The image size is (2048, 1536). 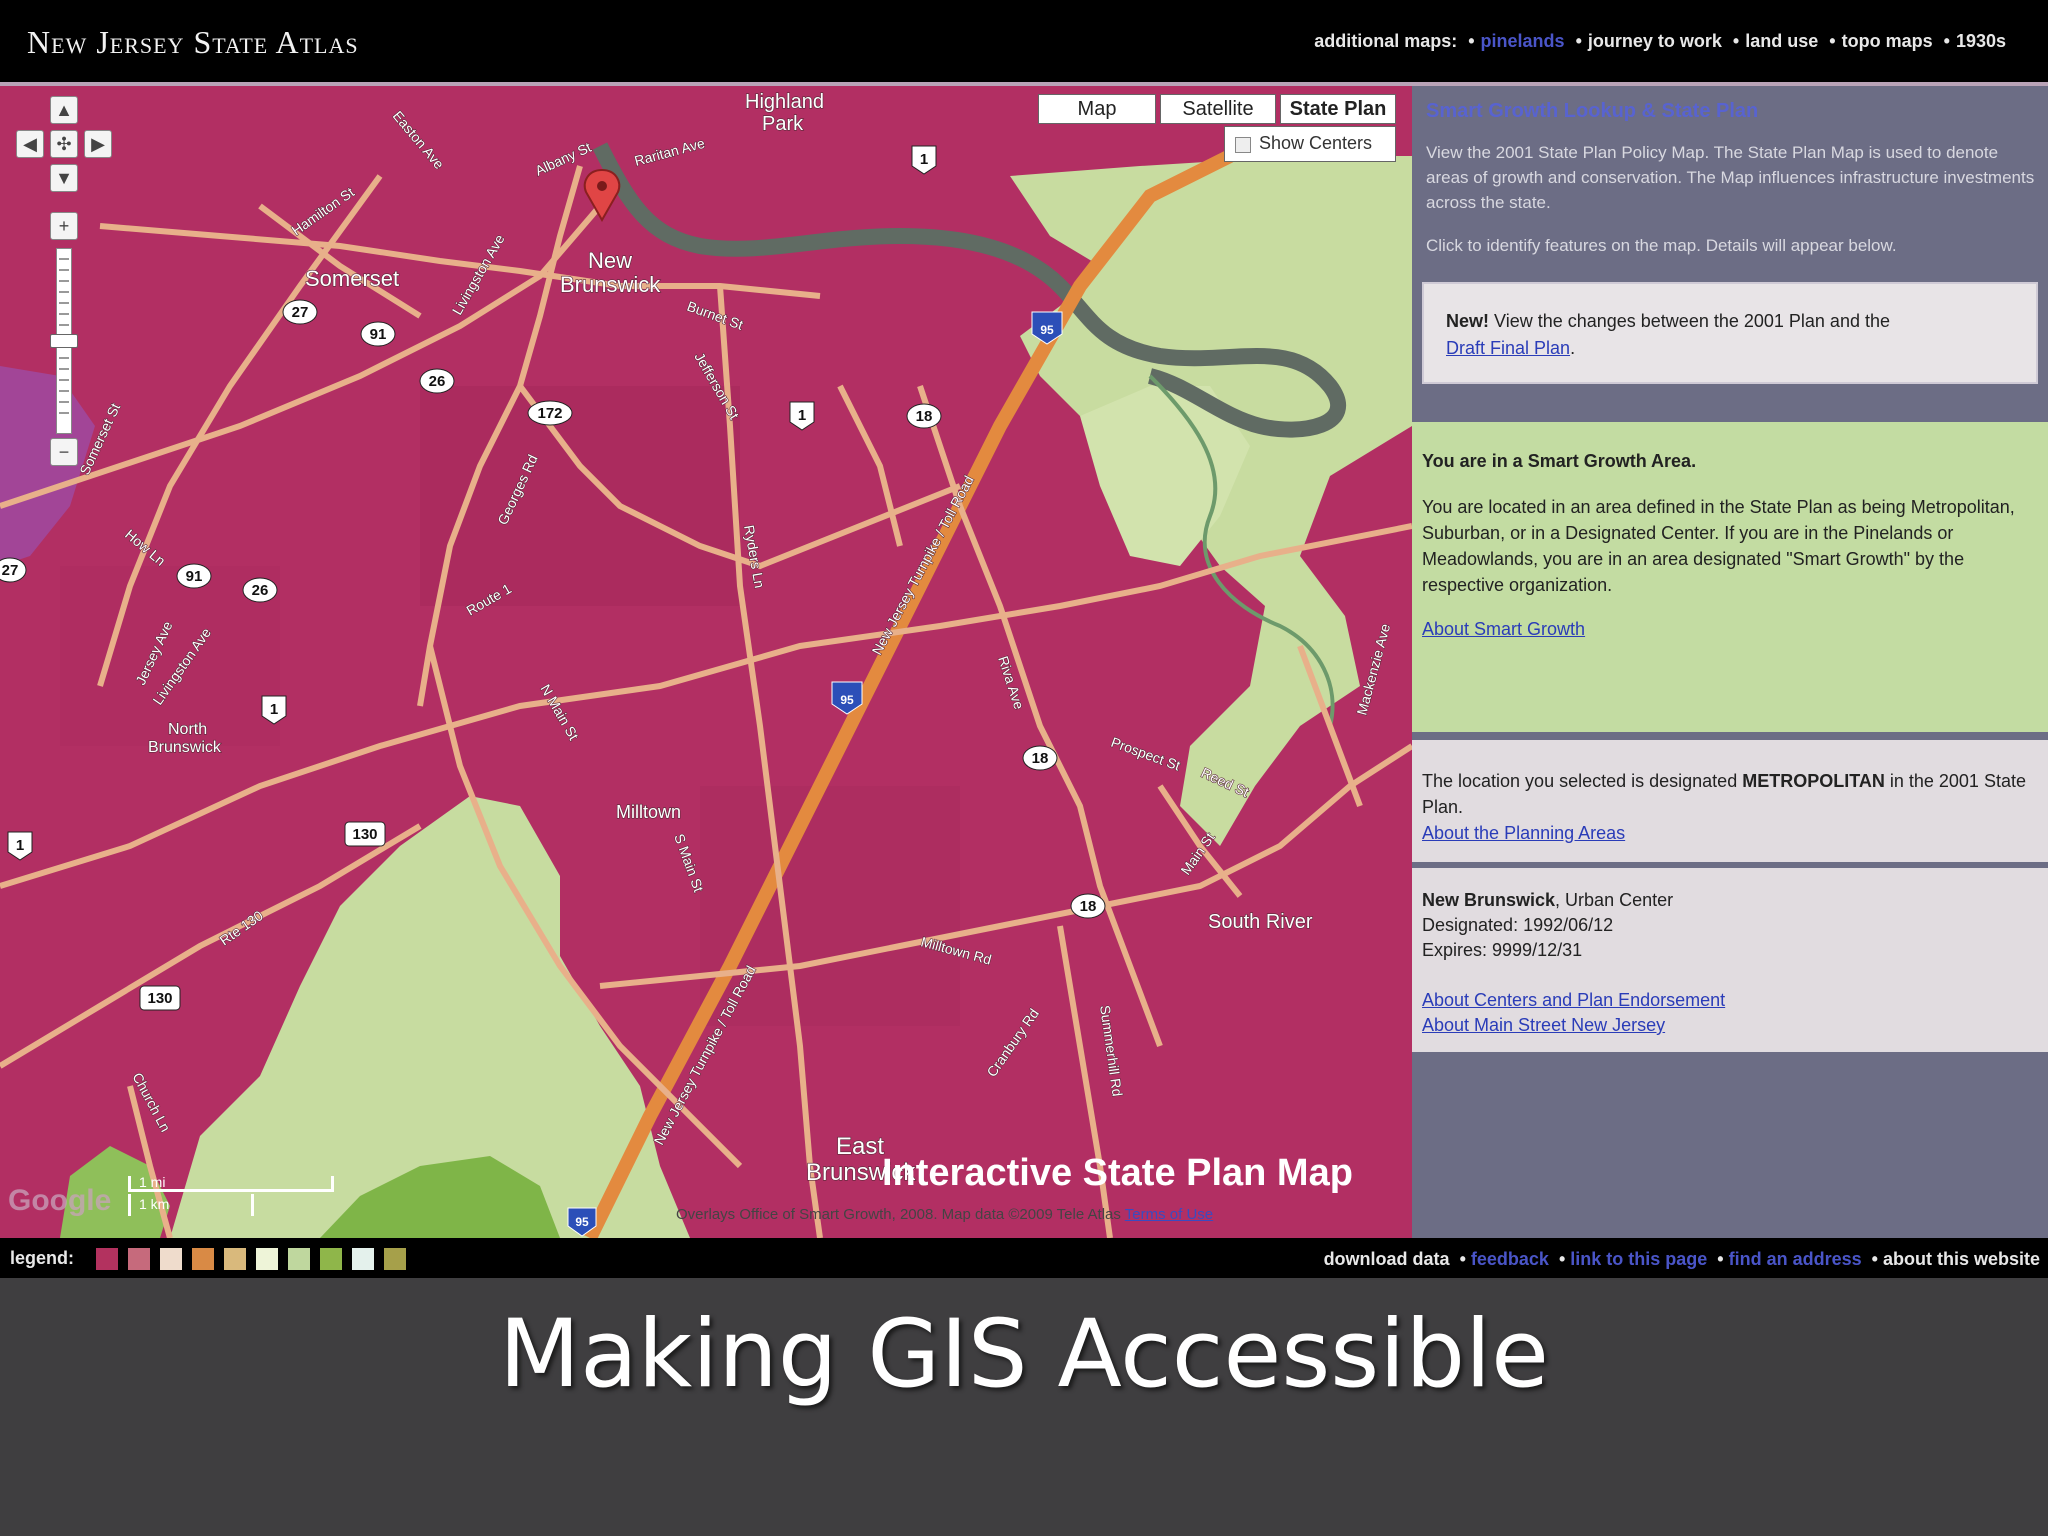 What do you see at coordinates (64, 452) in the screenshot?
I see `zoom-out-icon: −` at bounding box center [64, 452].